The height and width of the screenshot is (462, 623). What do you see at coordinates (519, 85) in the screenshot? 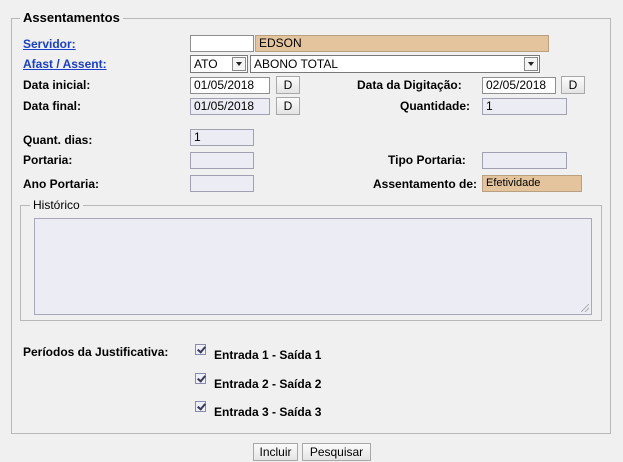
I see `data-digitacao-input: 02/05/2018` at bounding box center [519, 85].